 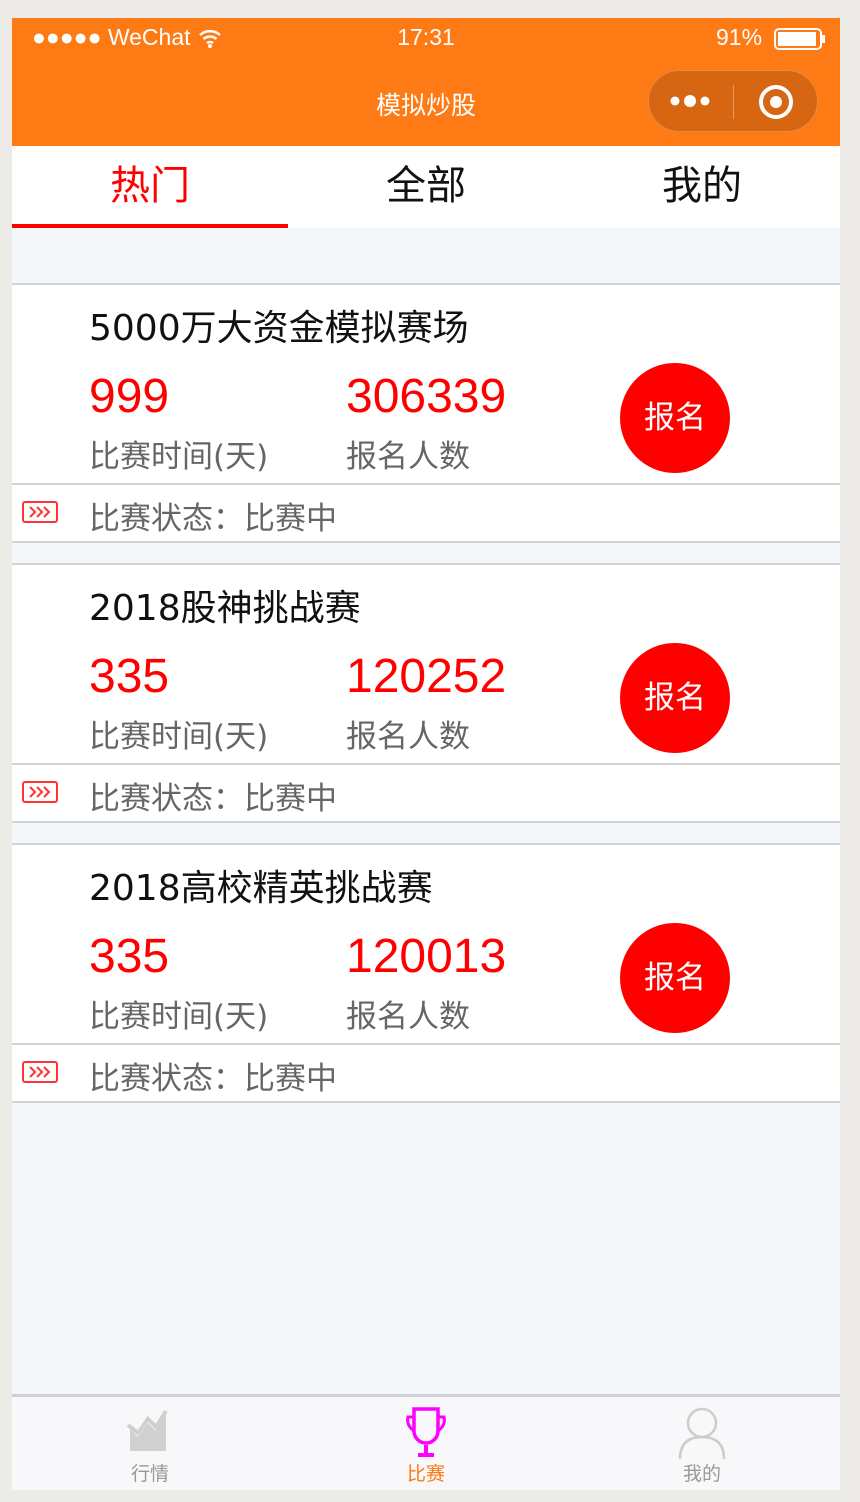 What do you see at coordinates (147, 1430) in the screenshot?
I see `chart-icon` at bounding box center [147, 1430].